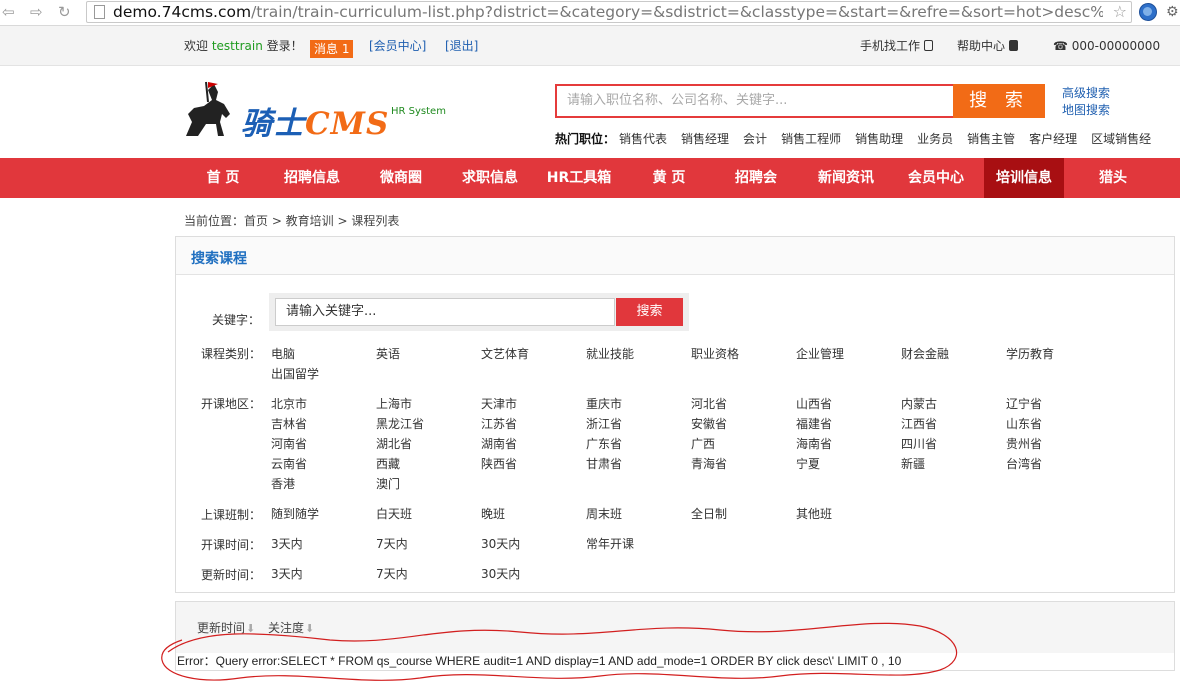 This screenshot has width=1180, height=687. Describe the element at coordinates (814, 423) in the screenshot. I see `region-option: 福建省` at that location.